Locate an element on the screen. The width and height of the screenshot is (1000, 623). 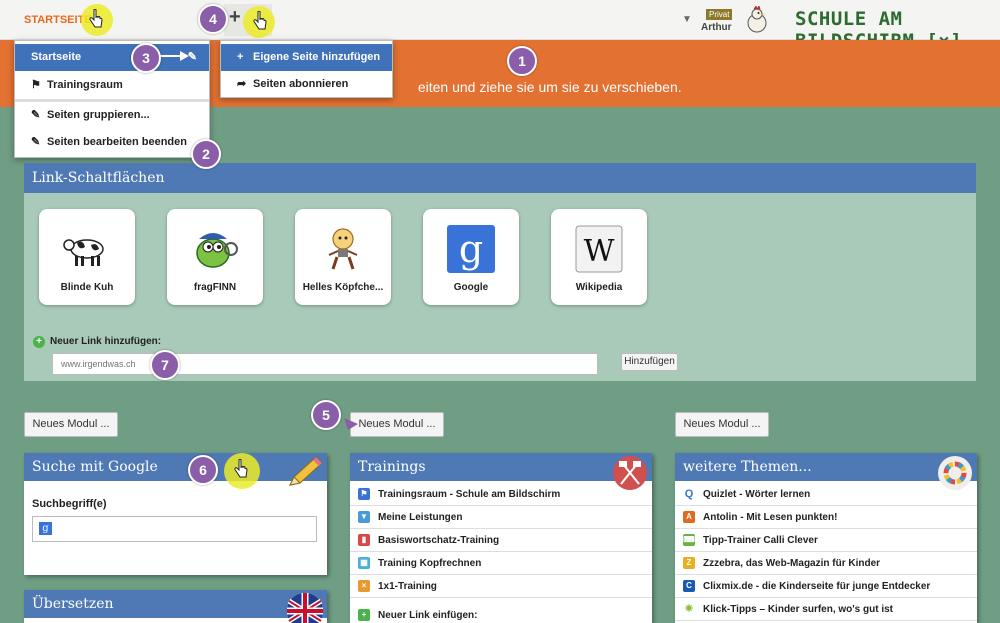
multiplication-icon: × is located at coordinates (364, 586).